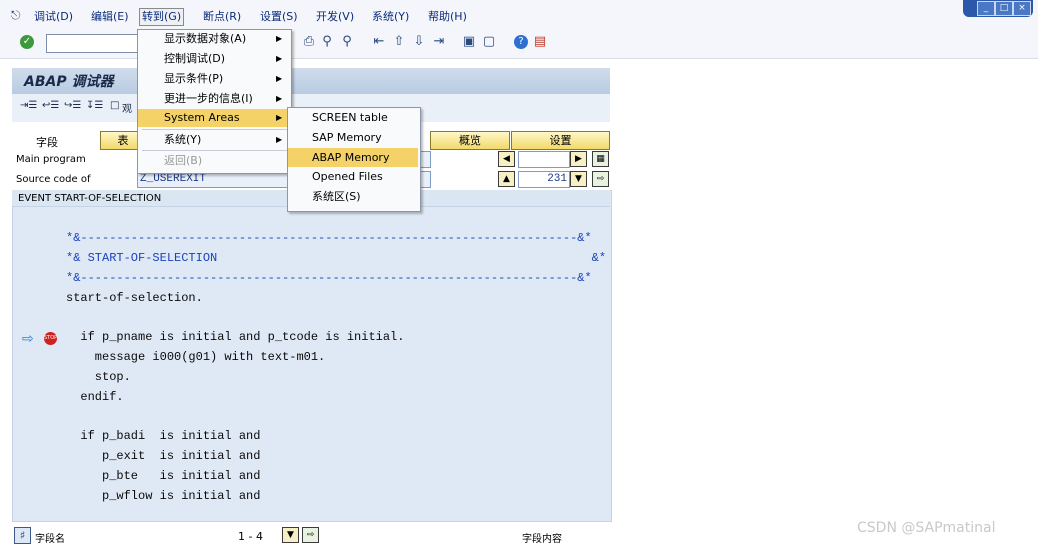 The width and height of the screenshot is (1038, 545). What do you see at coordinates (51, 159) in the screenshot?
I see `main-program-label: Main program` at bounding box center [51, 159].